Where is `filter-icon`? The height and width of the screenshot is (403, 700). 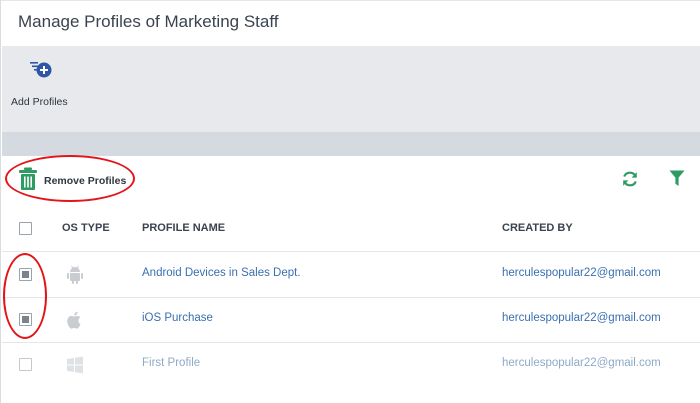 filter-icon is located at coordinates (677, 178).